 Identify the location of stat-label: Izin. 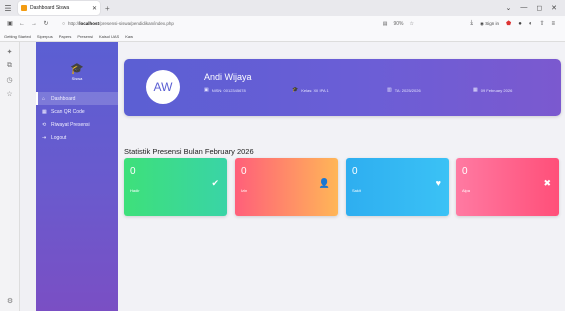
(244, 190).